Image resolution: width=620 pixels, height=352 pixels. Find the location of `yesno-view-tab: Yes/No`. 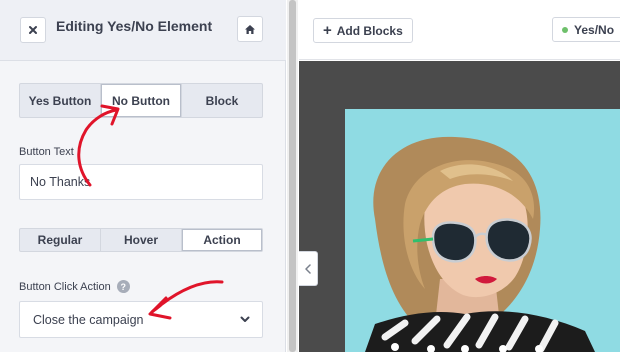

yesno-view-tab: Yes/No is located at coordinates (586, 29).